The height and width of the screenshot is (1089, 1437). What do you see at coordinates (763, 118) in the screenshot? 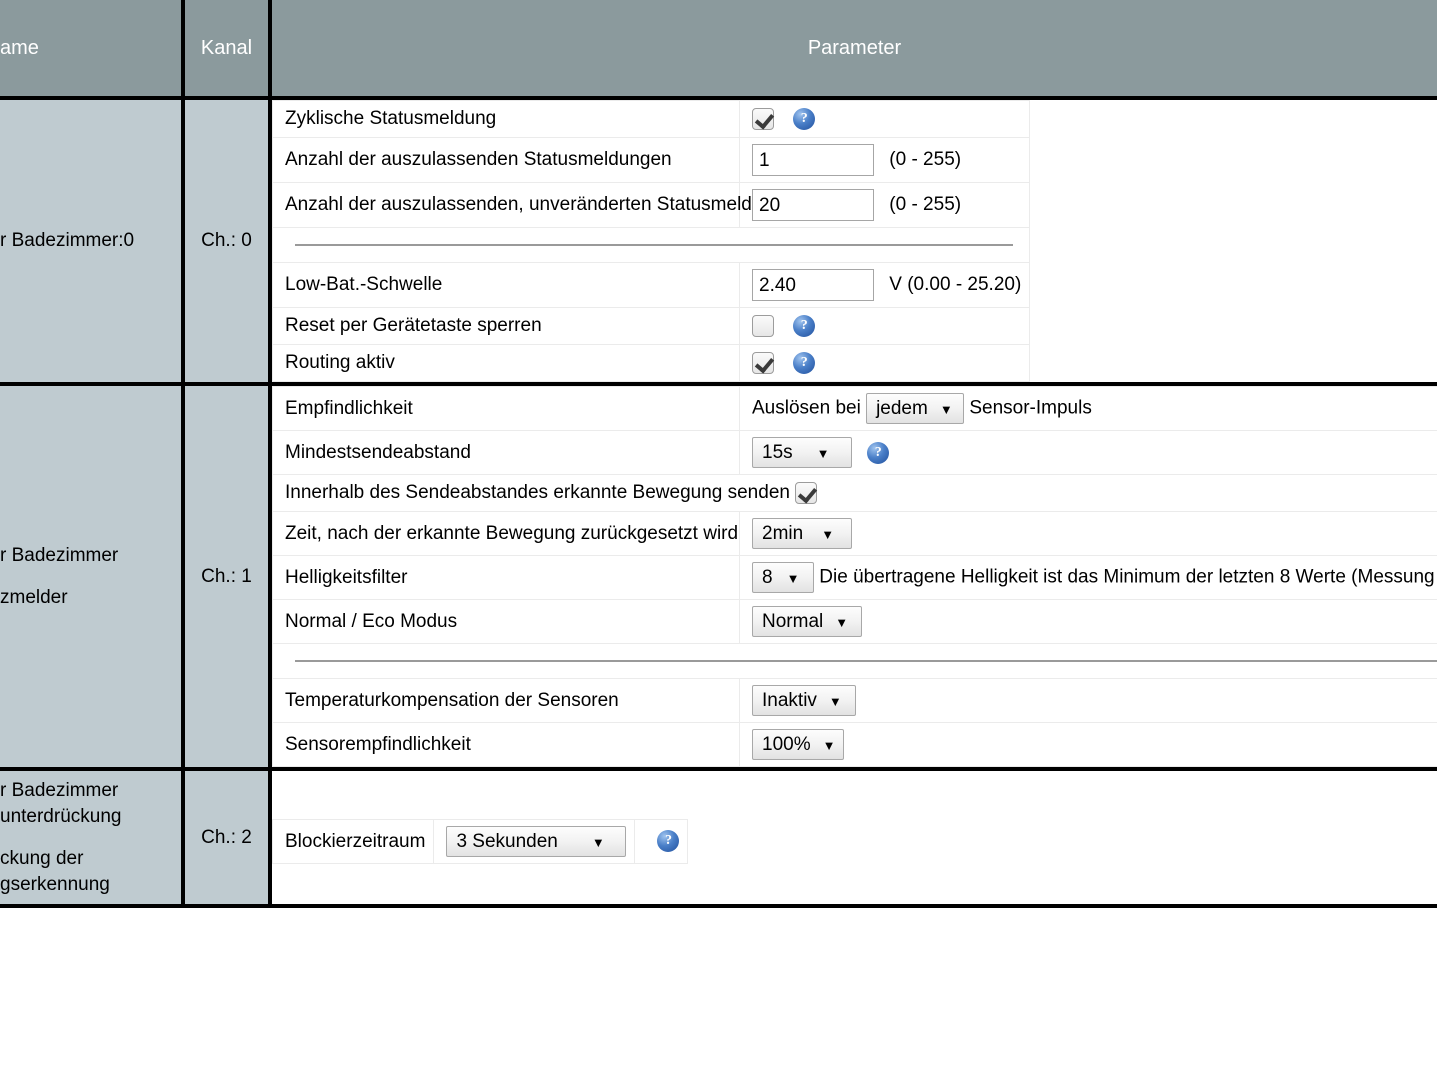
I see `zyklische-statusmeldung-checkbox` at bounding box center [763, 118].